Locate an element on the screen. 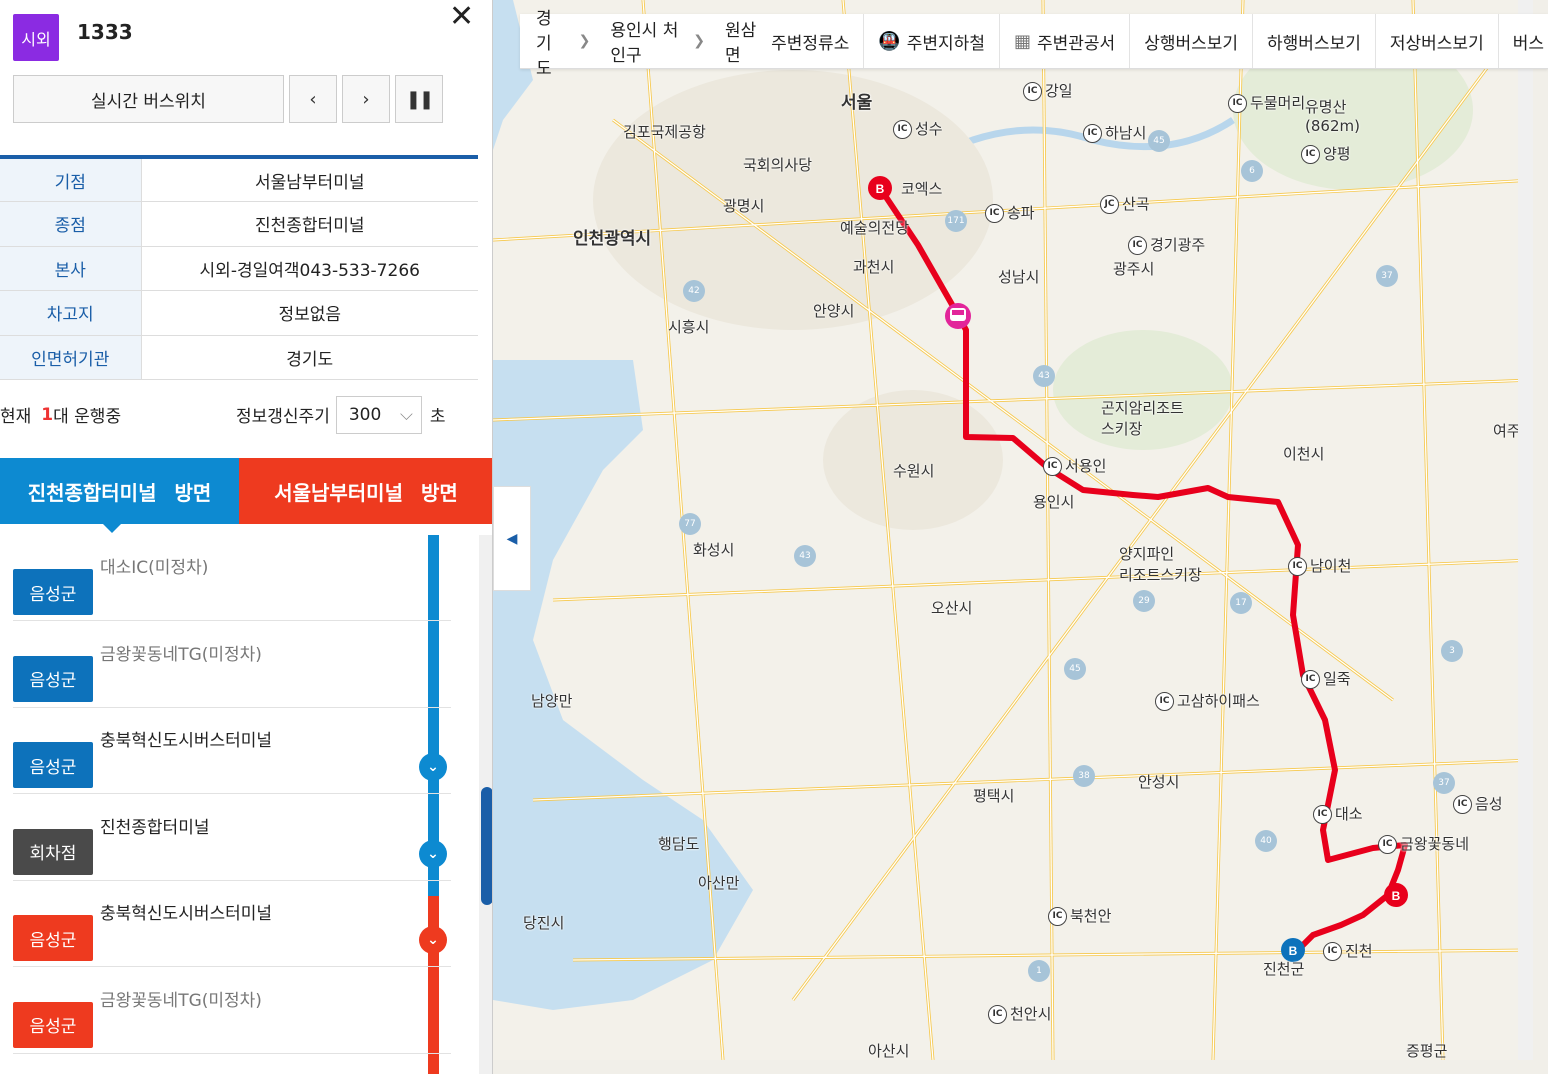 Image resolution: width=1548 pixels, height=1074 pixels. pause-button: ❚❚ is located at coordinates (419, 99).